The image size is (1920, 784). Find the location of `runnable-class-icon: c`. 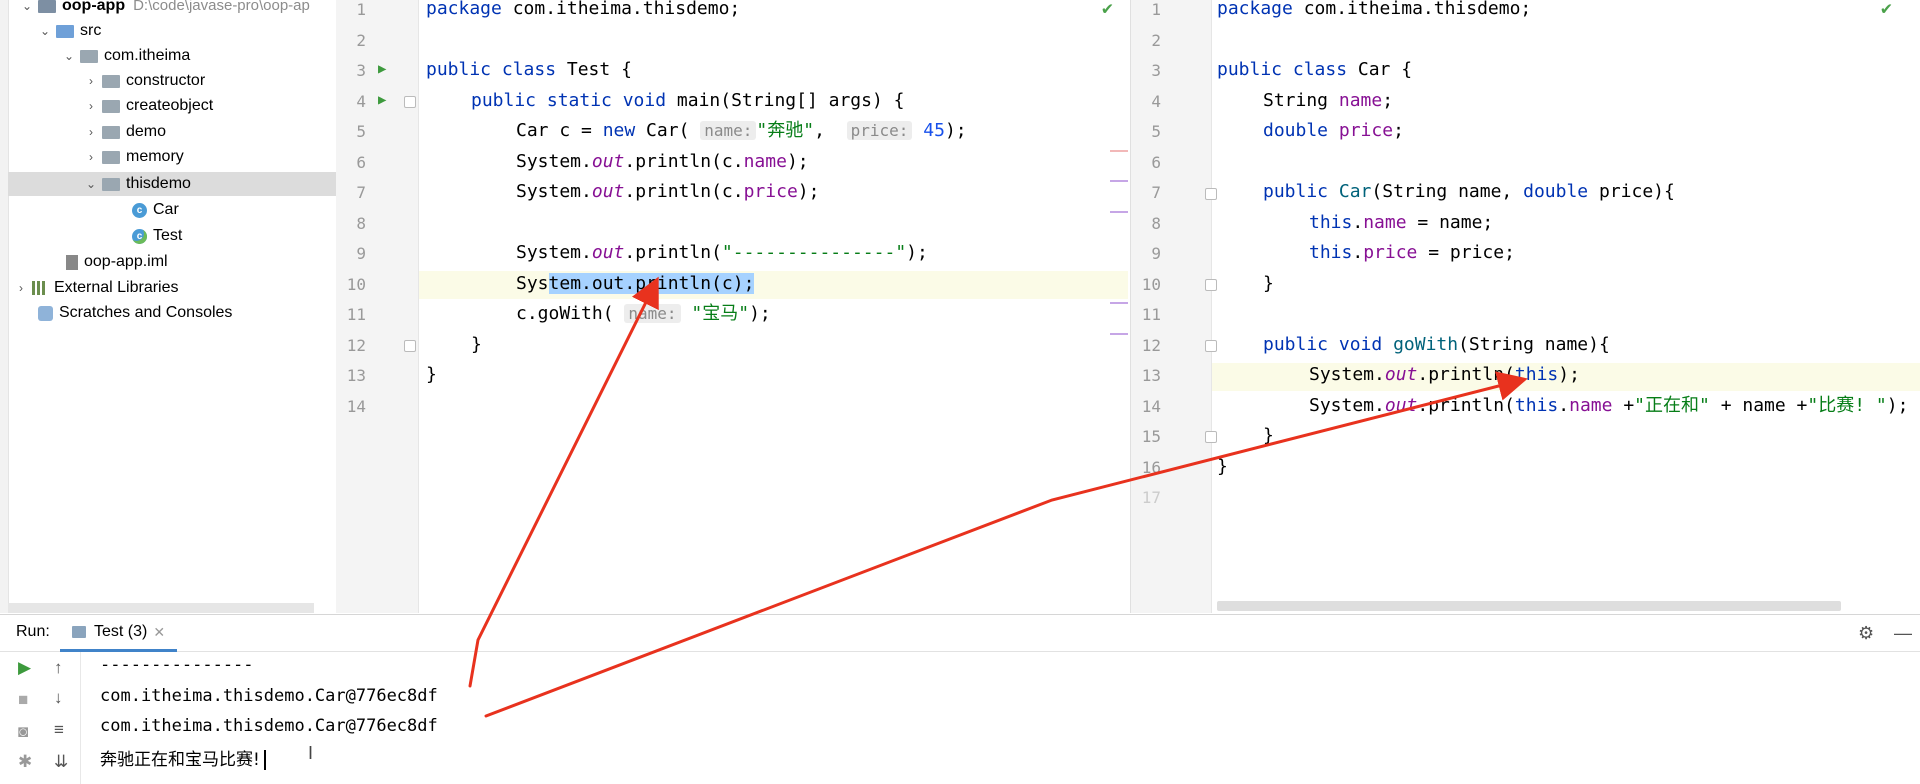

runnable-class-icon: c is located at coordinates (139, 236).